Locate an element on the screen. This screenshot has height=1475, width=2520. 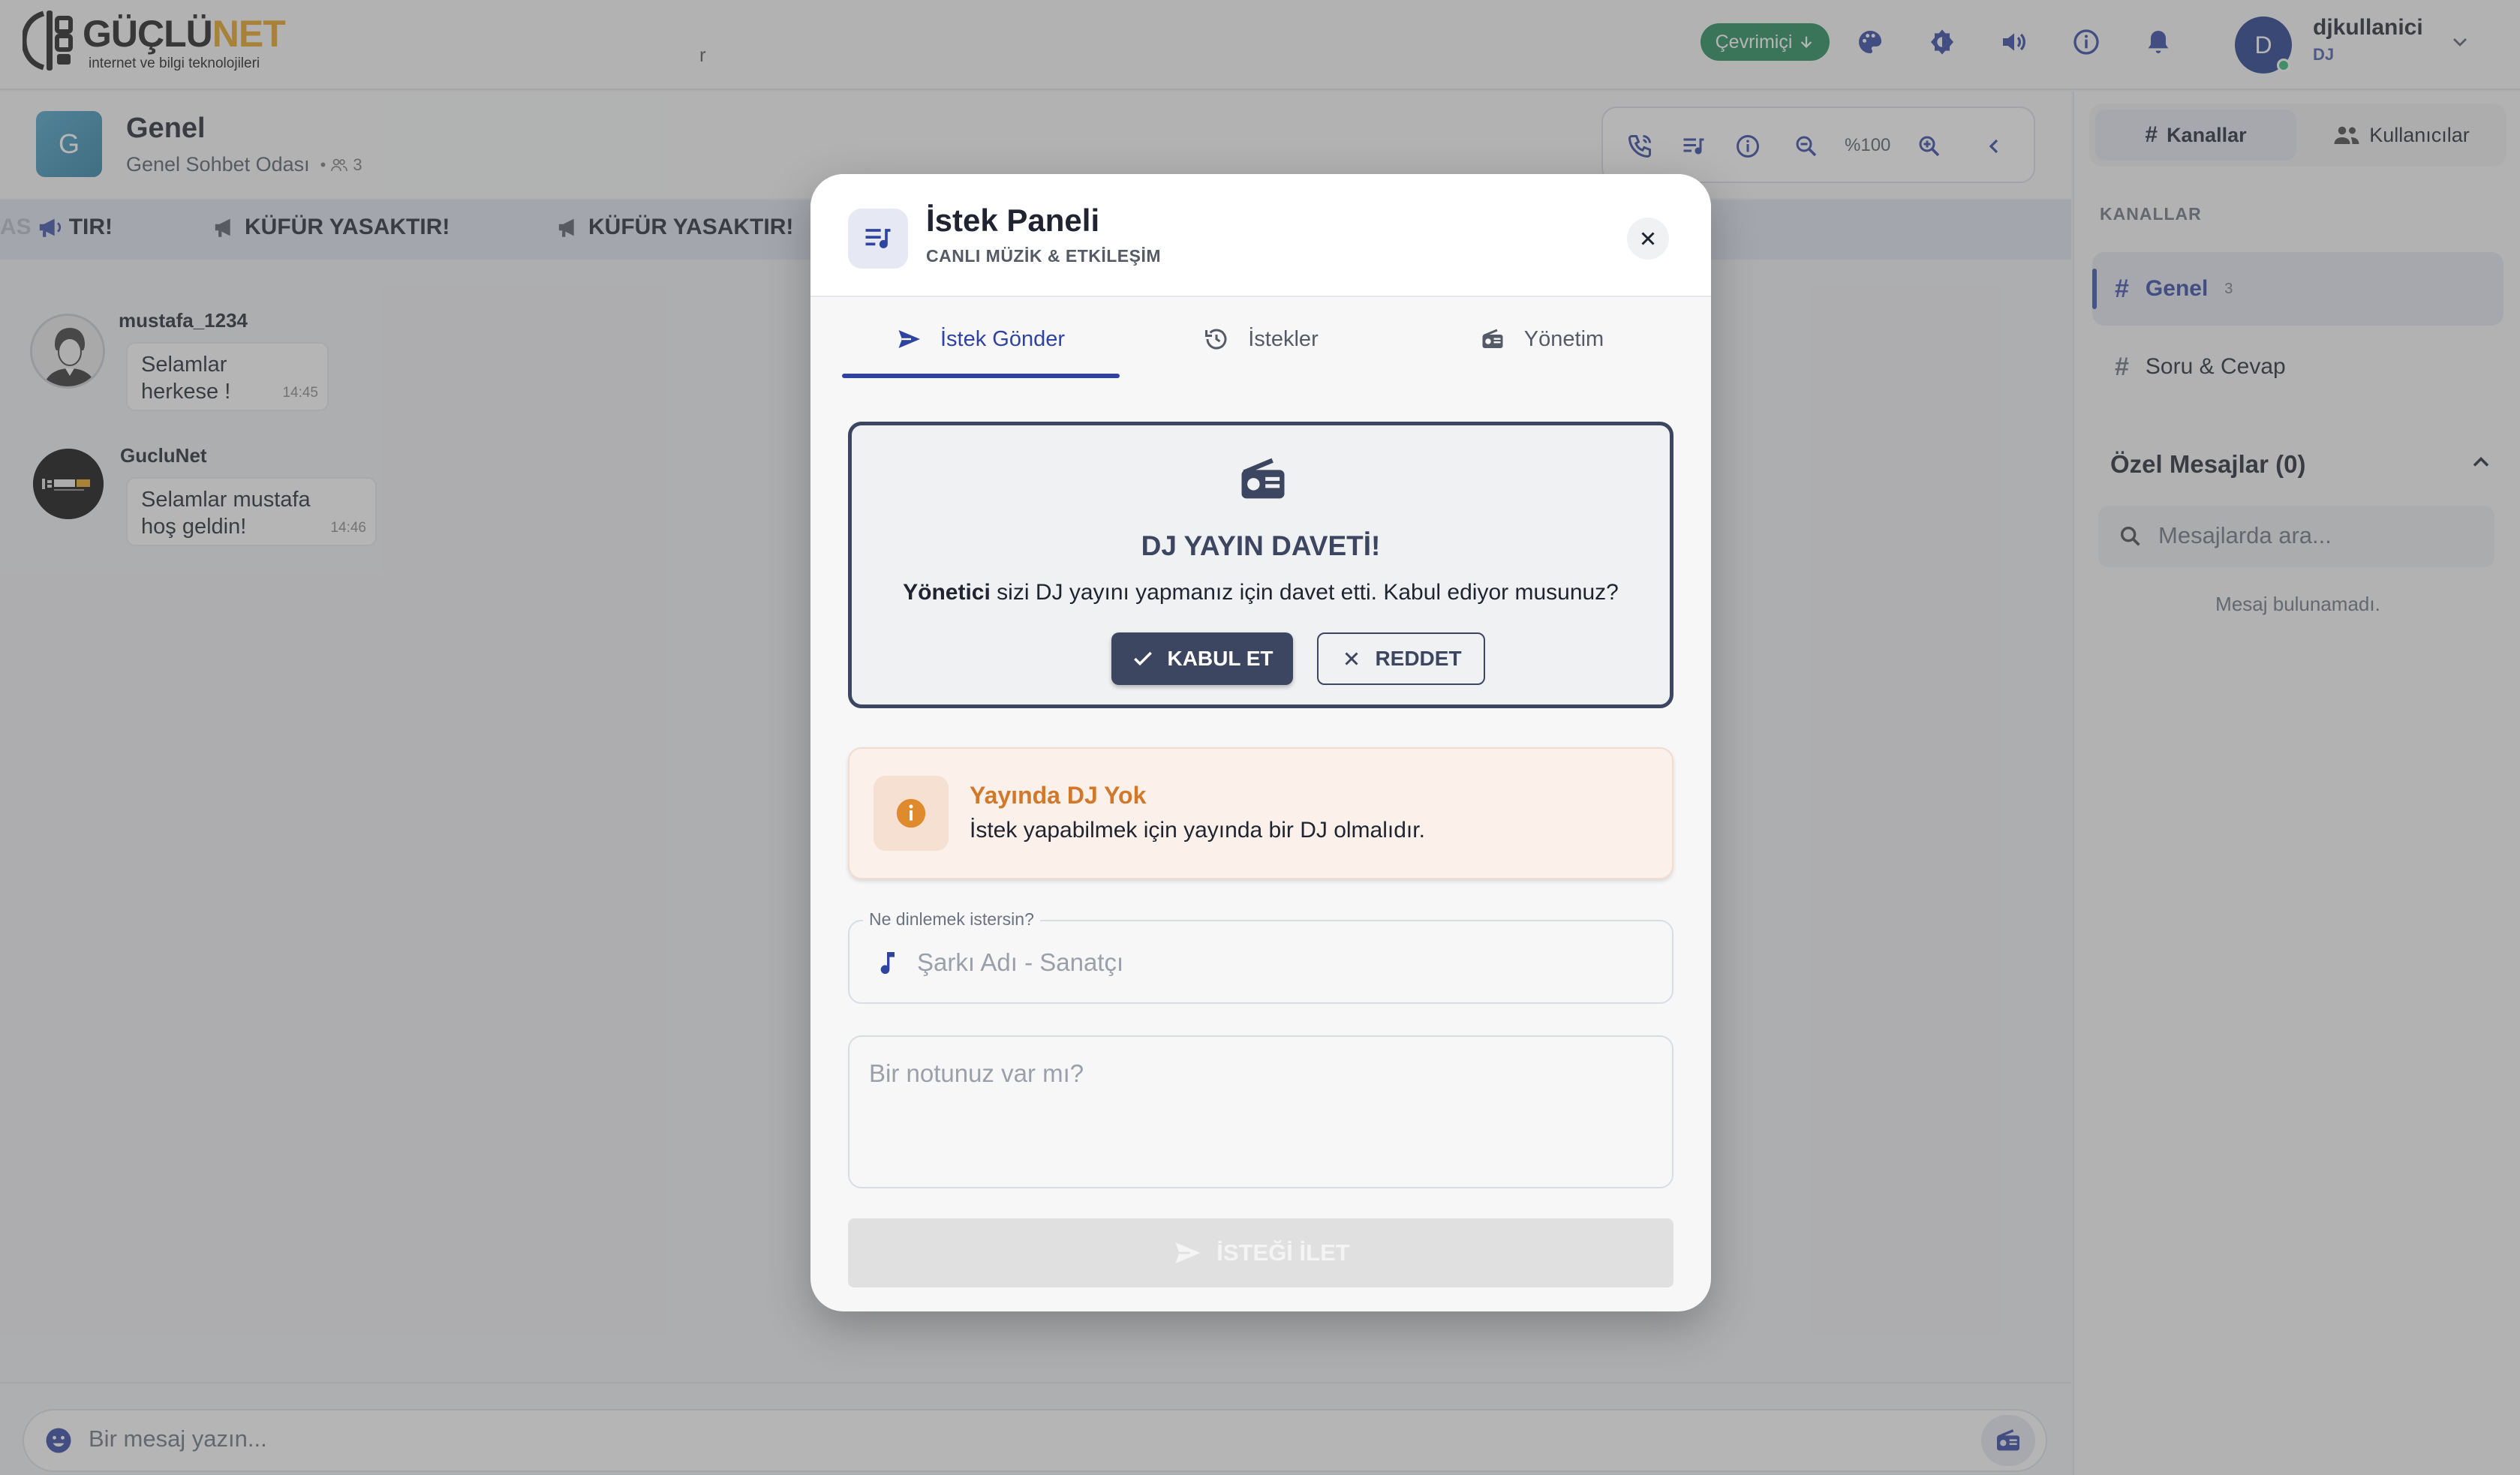
tab-requests: İstekler is located at coordinates (1260, 340).